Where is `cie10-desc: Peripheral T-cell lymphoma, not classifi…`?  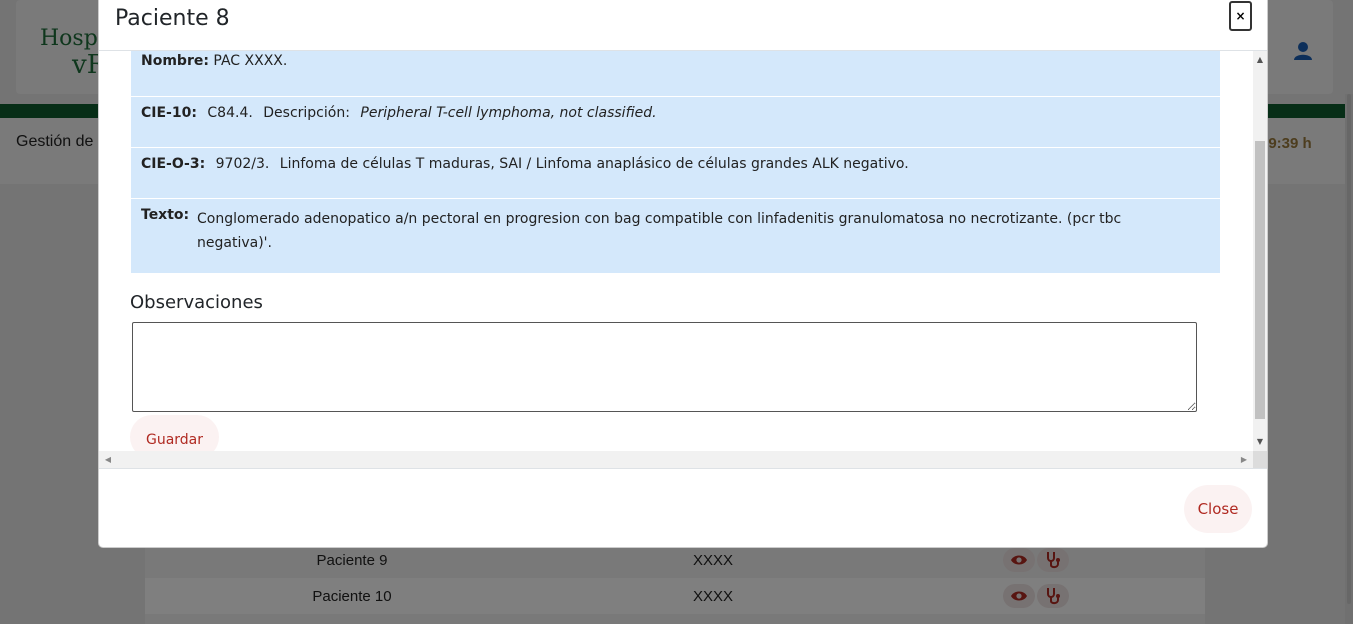
cie10-desc: Peripheral T-cell lymphoma, not classifi… is located at coordinates (508, 113).